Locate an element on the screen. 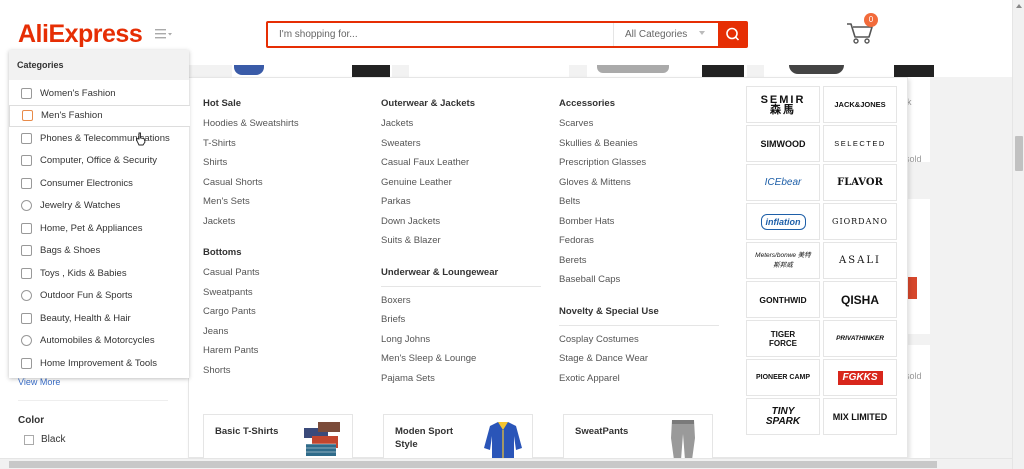 This screenshot has height=469, width=1024. brand-logo-qisha: QISHA is located at coordinates (860, 299).